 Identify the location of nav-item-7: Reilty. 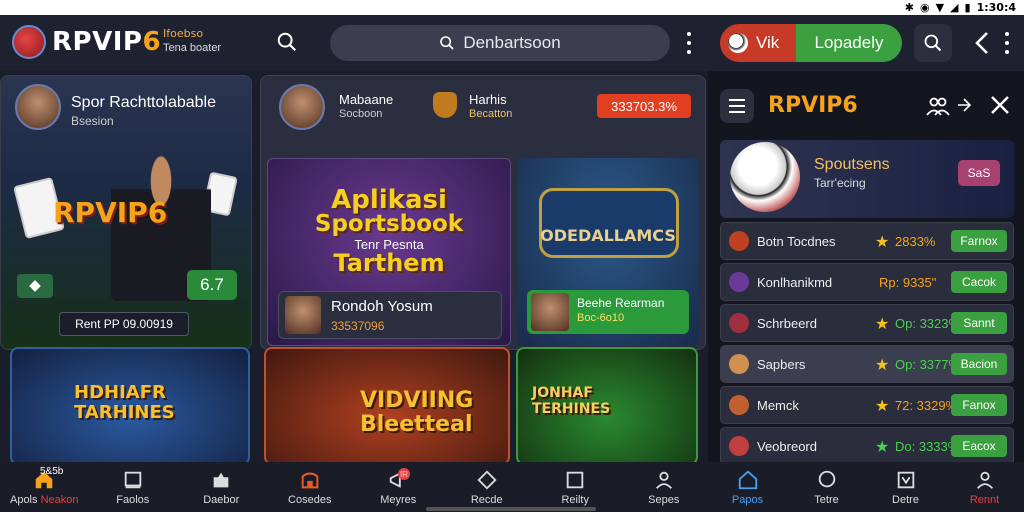
(575, 487).